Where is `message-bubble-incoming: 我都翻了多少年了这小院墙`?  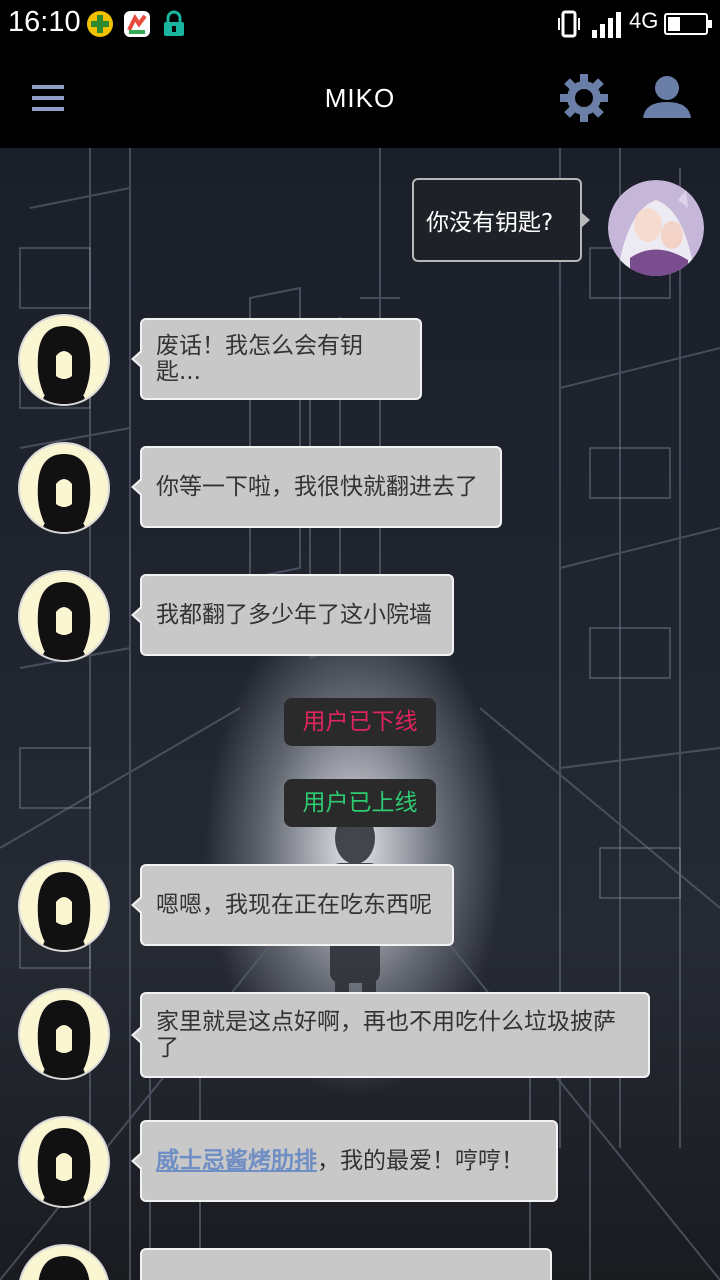 message-bubble-incoming: 我都翻了多少年了这小院墙 is located at coordinates (292, 615).